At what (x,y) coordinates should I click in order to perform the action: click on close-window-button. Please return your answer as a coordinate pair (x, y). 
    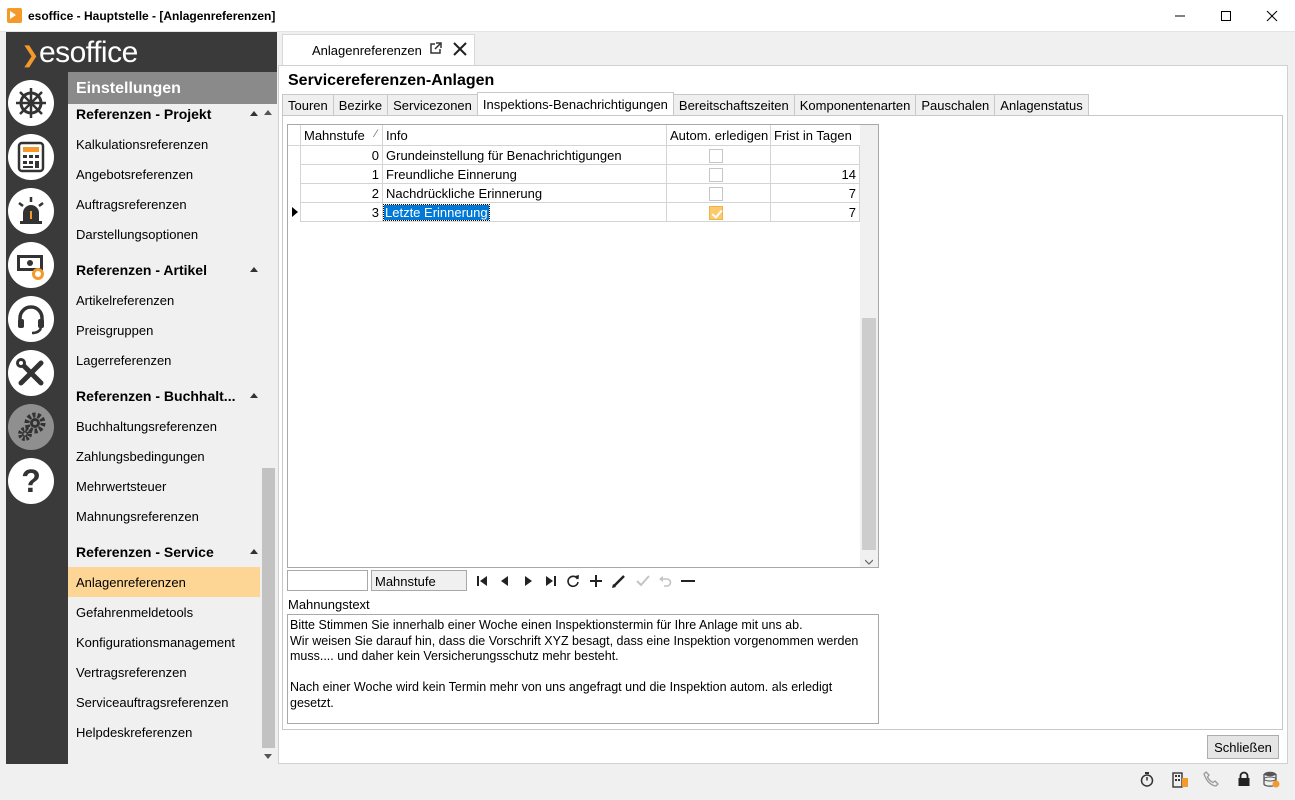
    Looking at the image, I should click on (1272, 16).